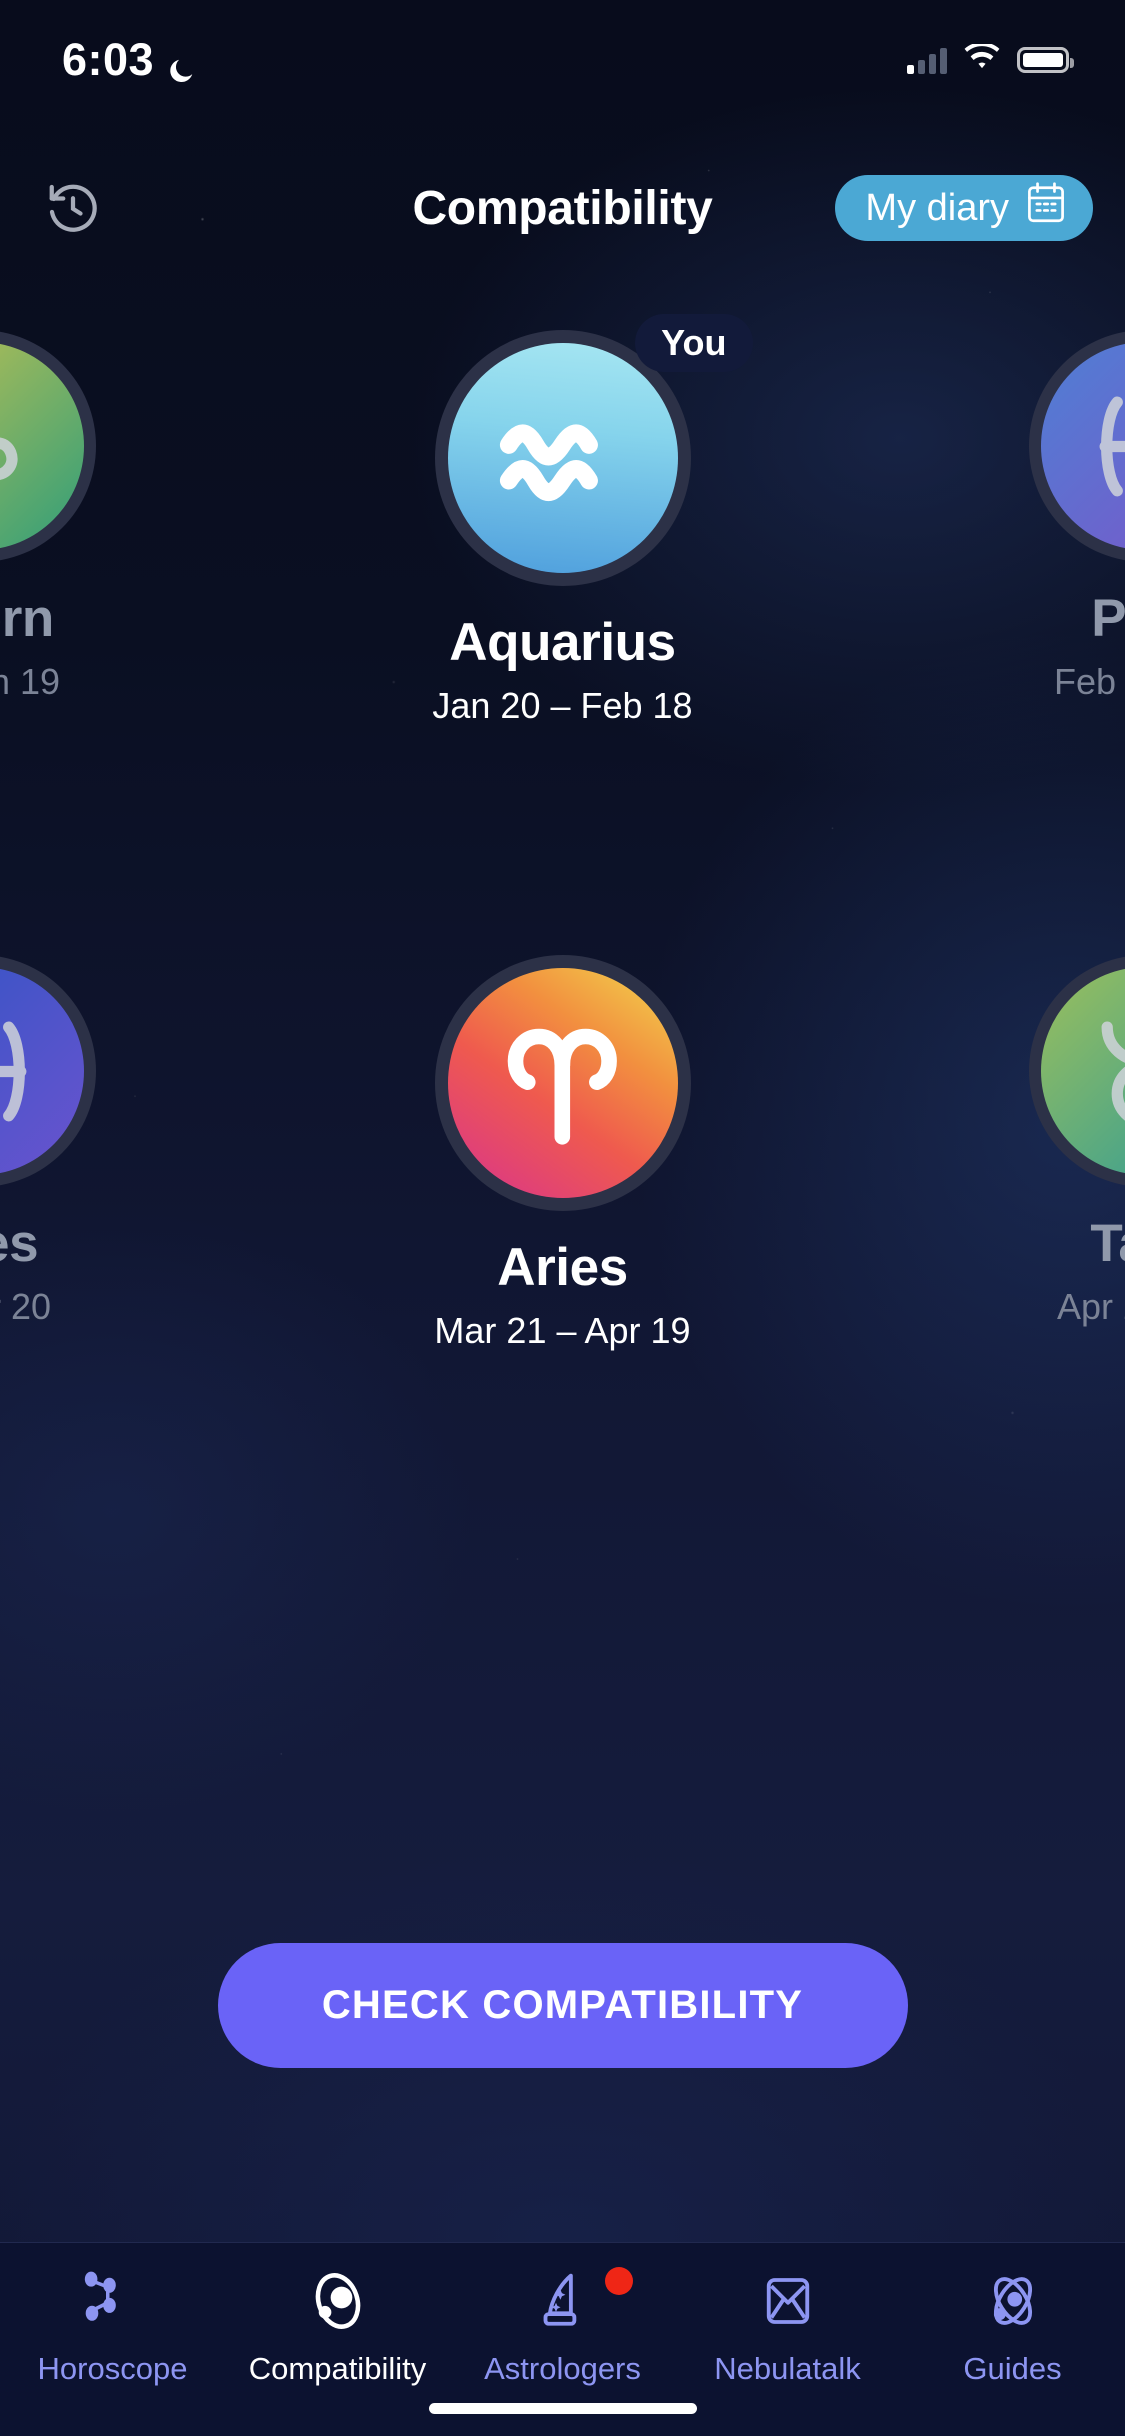 The image size is (1125, 2436). Describe the element at coordinates (562, 705) in the screenshot. I see `zodiac-dates: Jan 20 – Feb 18` at that location.